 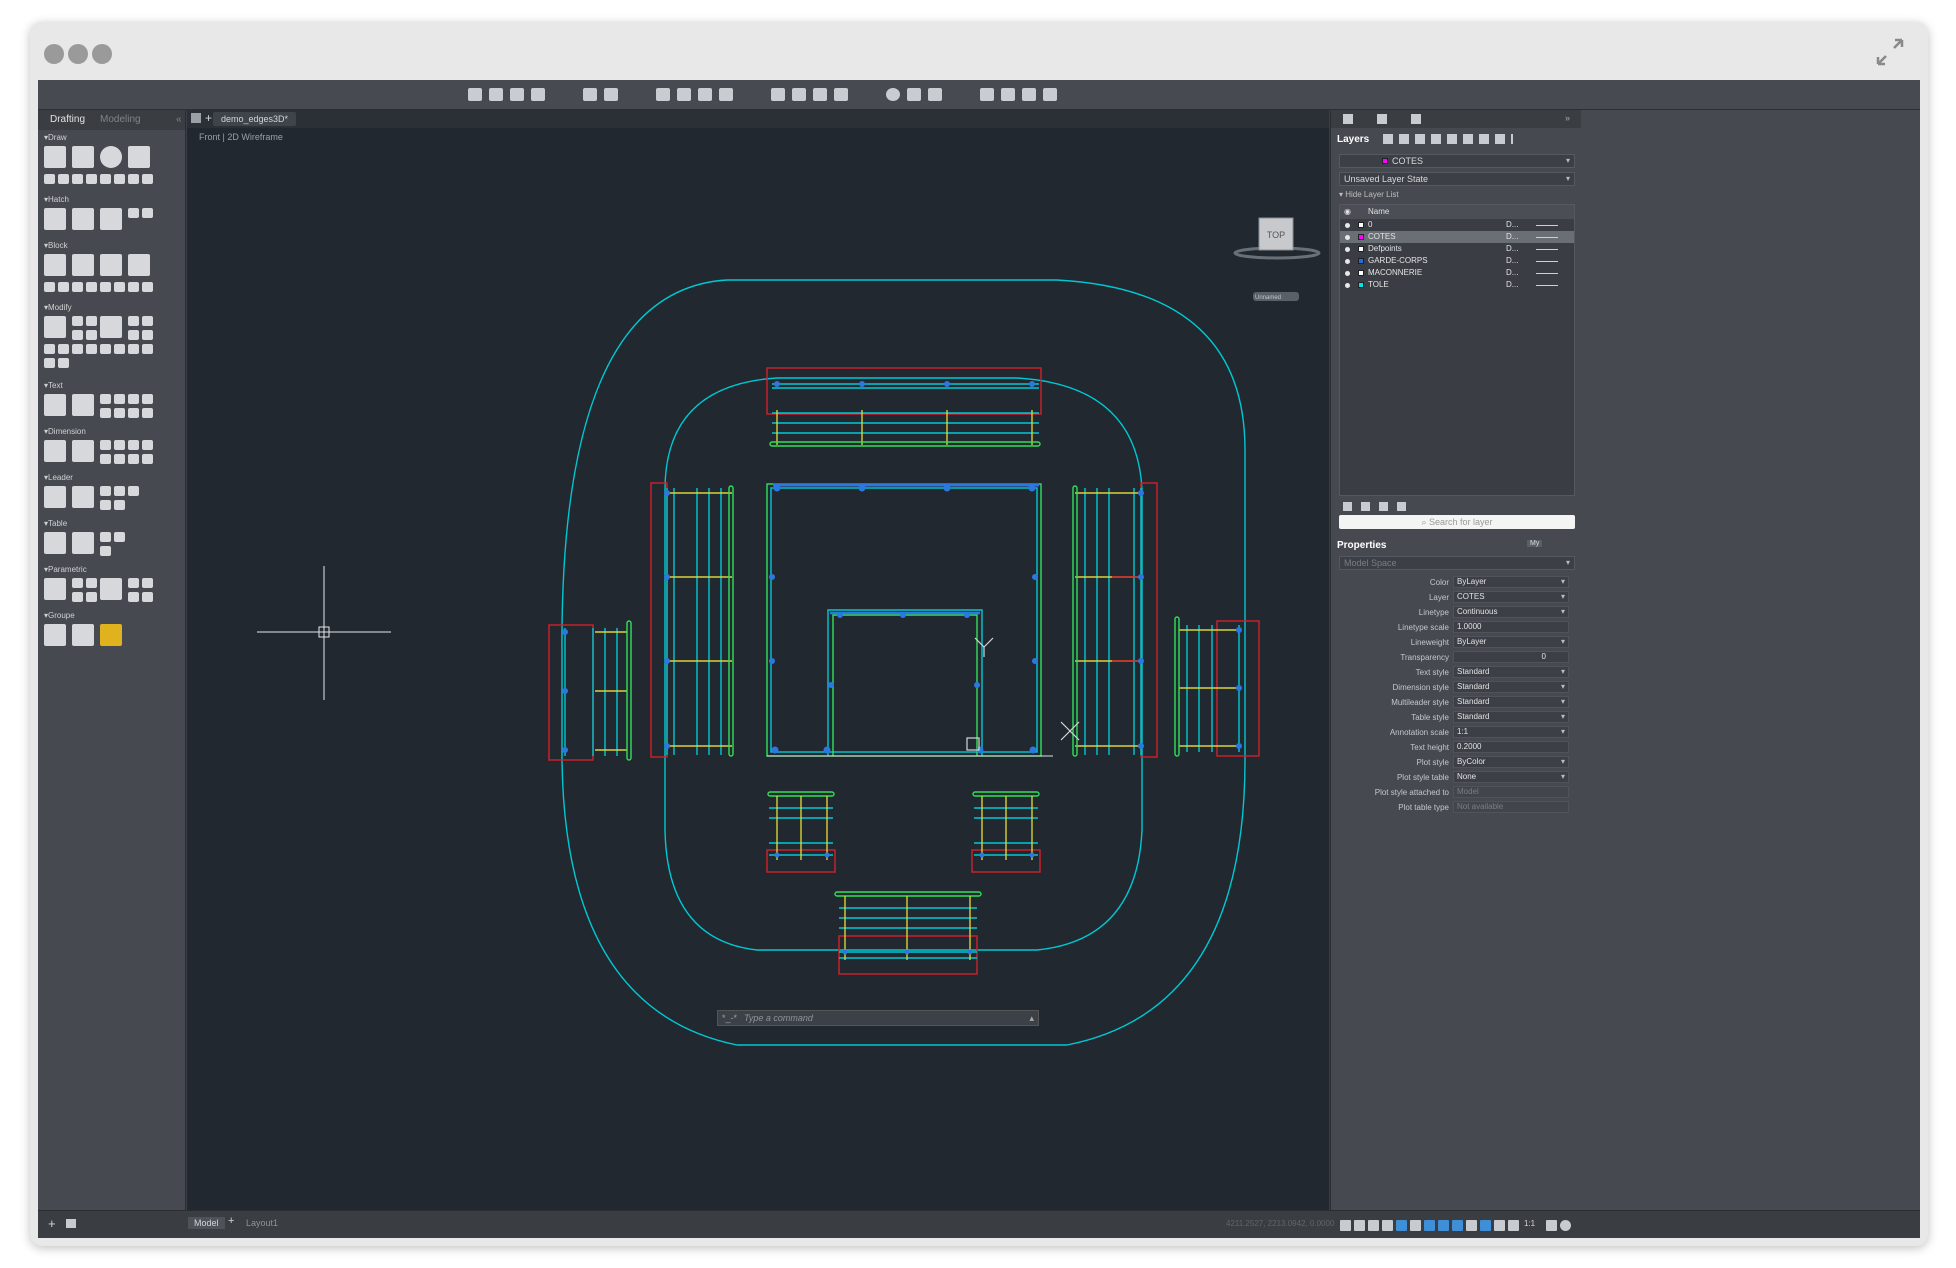 What do you see at coordinates (77, 321) in the screenshot?
I see `copy-icon` at bounding box center [77, 321].